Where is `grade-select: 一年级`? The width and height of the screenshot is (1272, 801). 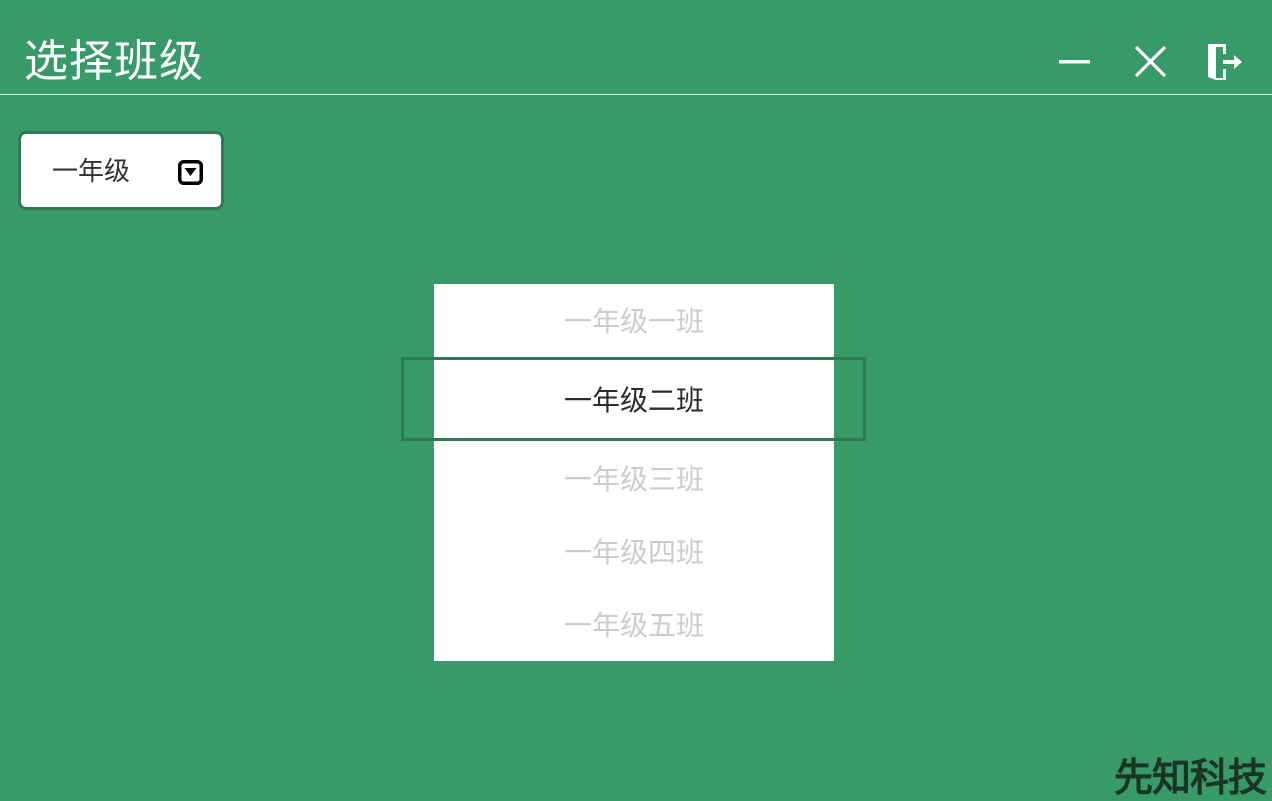
grade-select: 一年级 is located at coordinates (121, 170).